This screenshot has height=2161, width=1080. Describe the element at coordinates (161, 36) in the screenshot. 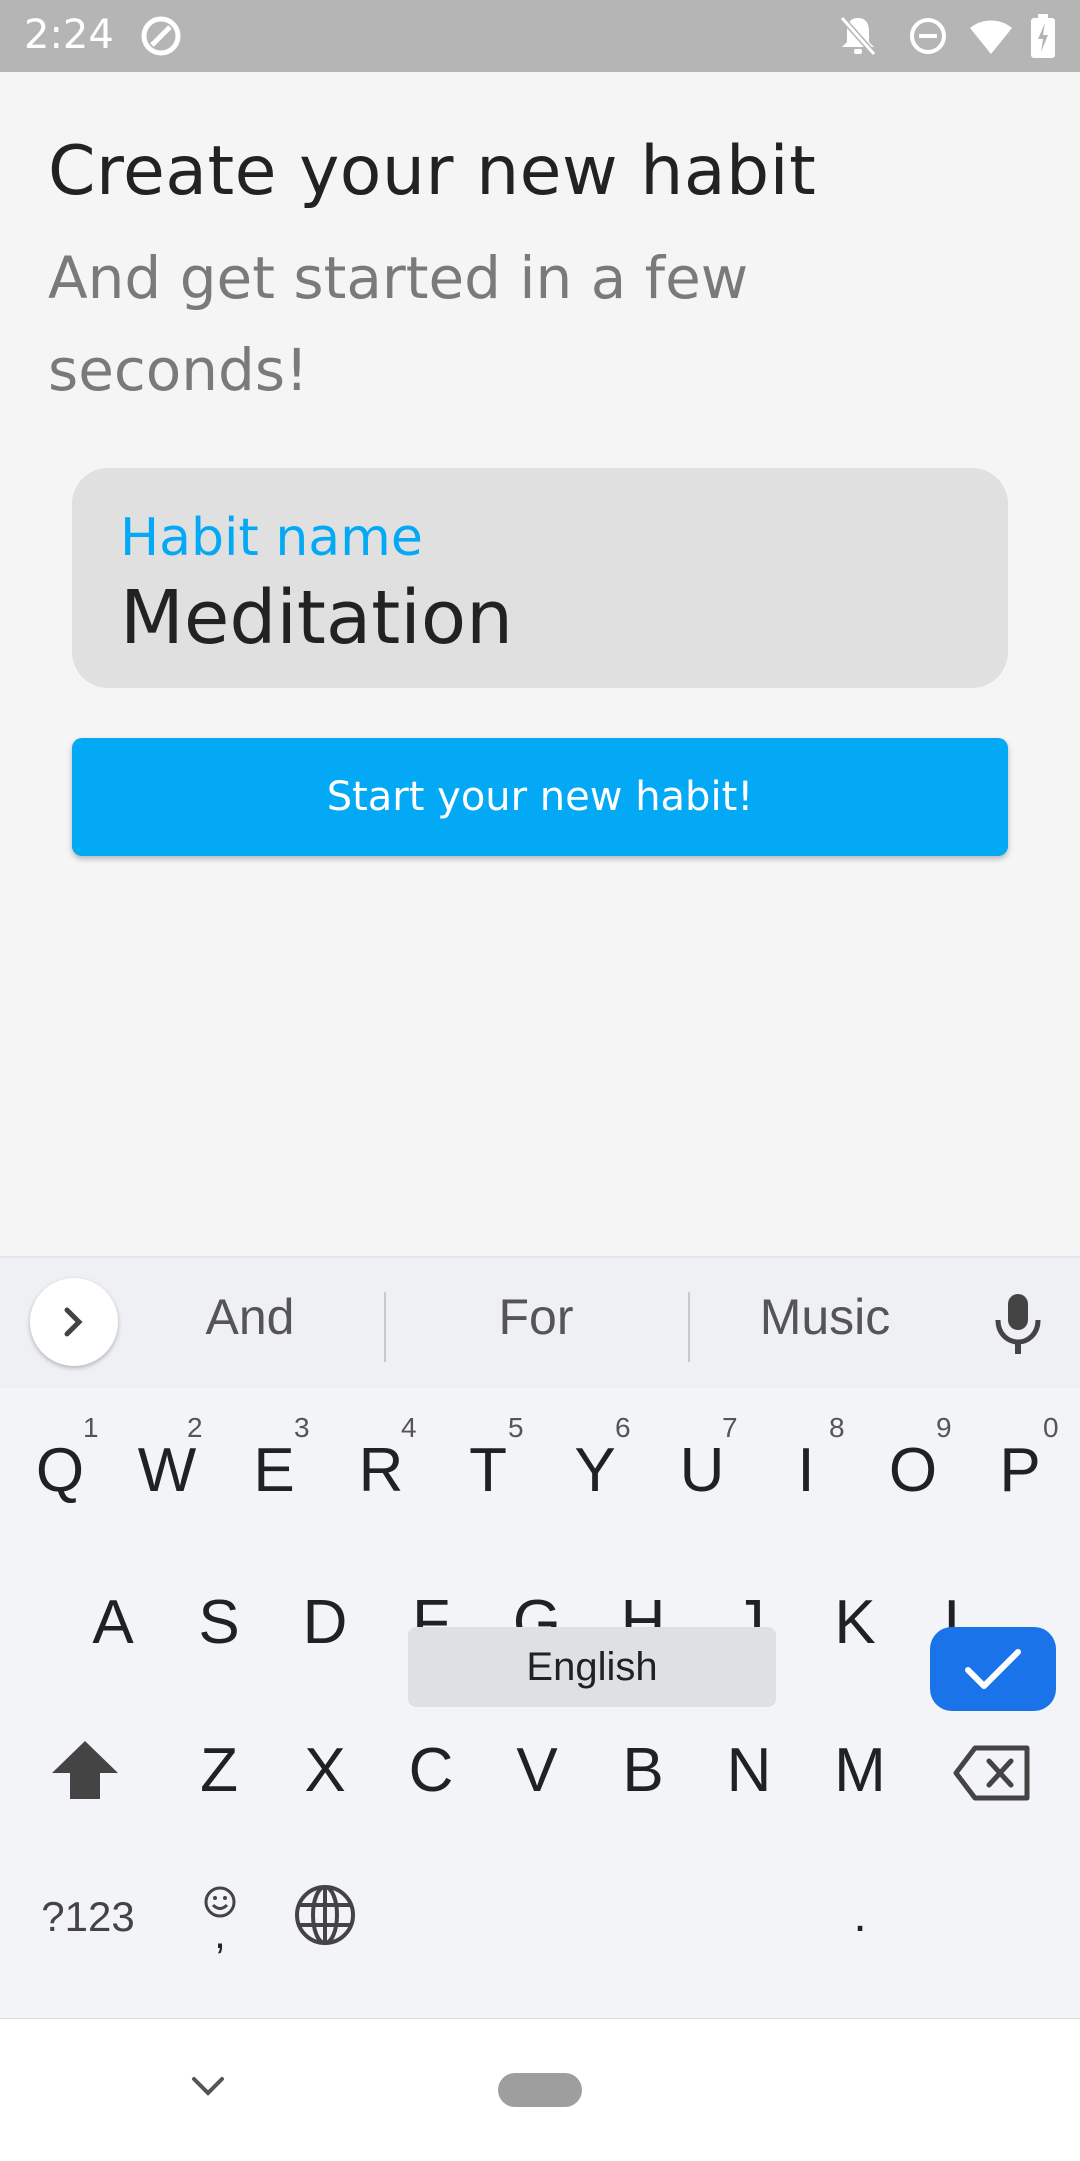

I see `app-notification-icon` at that location.